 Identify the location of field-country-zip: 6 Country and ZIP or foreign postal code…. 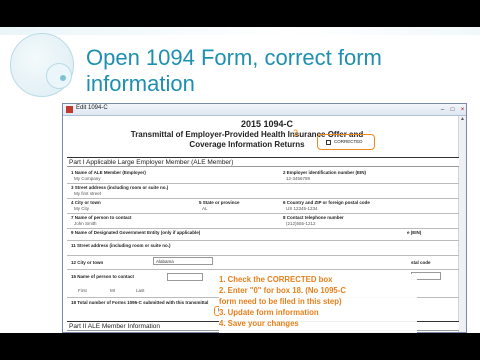
(368, 206).